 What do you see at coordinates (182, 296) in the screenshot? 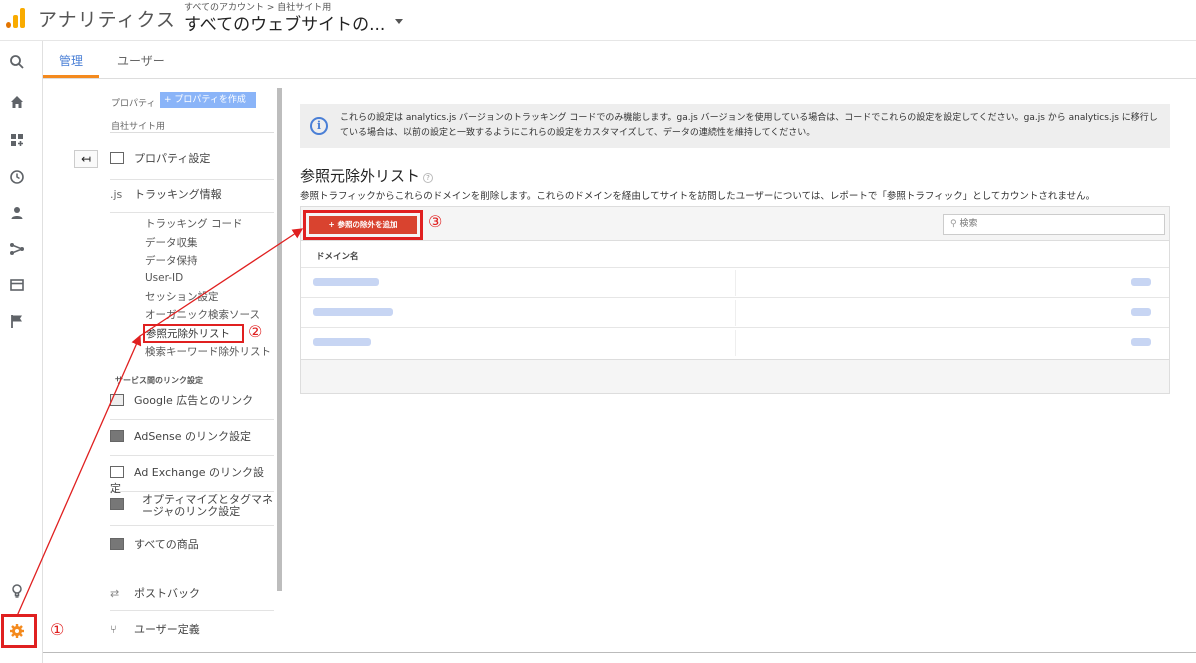
I see `menu-session-settings: セッション設定` at bounding box center [182, 296].